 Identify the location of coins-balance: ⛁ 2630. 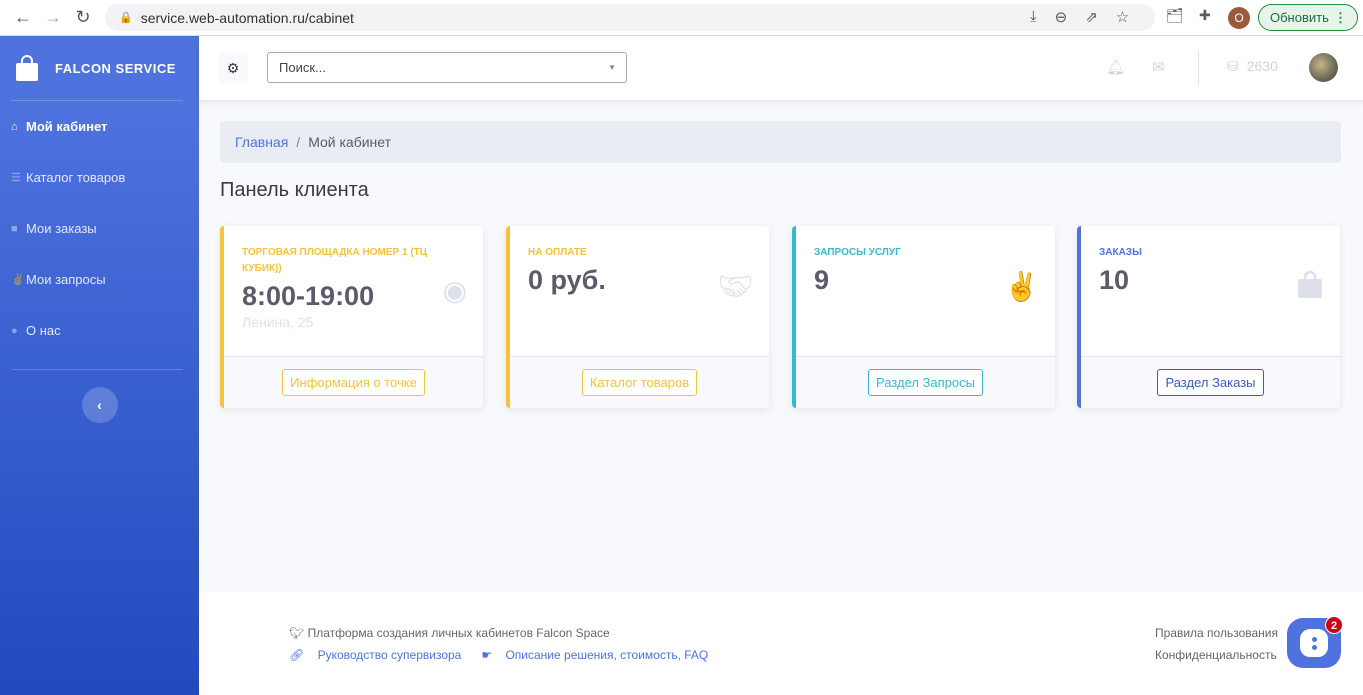
(1252, 66).